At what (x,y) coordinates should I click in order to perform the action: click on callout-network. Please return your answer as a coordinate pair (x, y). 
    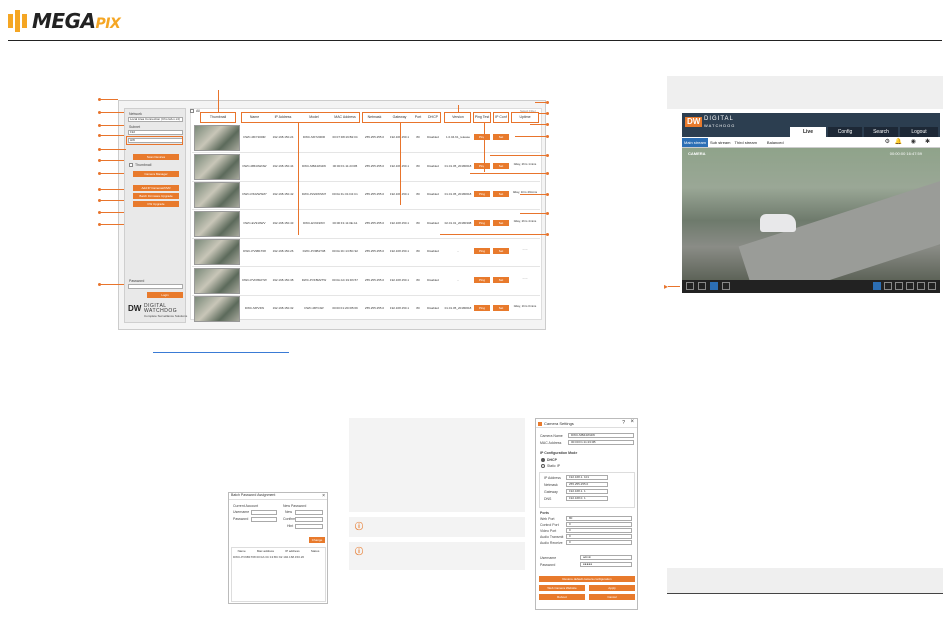
    Looking at the image, I should click on (401, 117).